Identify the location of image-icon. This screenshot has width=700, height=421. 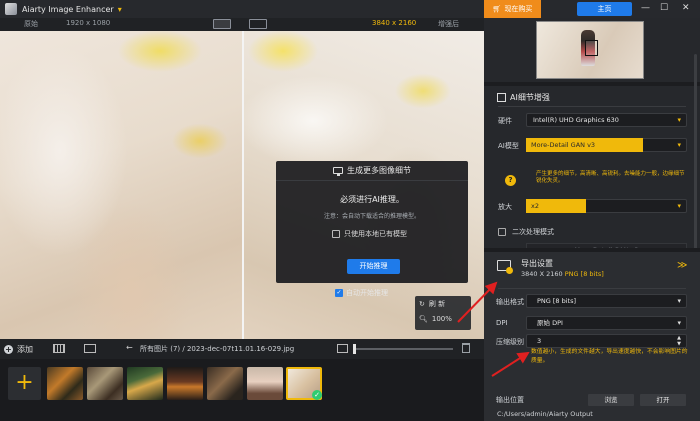
(342, 348).